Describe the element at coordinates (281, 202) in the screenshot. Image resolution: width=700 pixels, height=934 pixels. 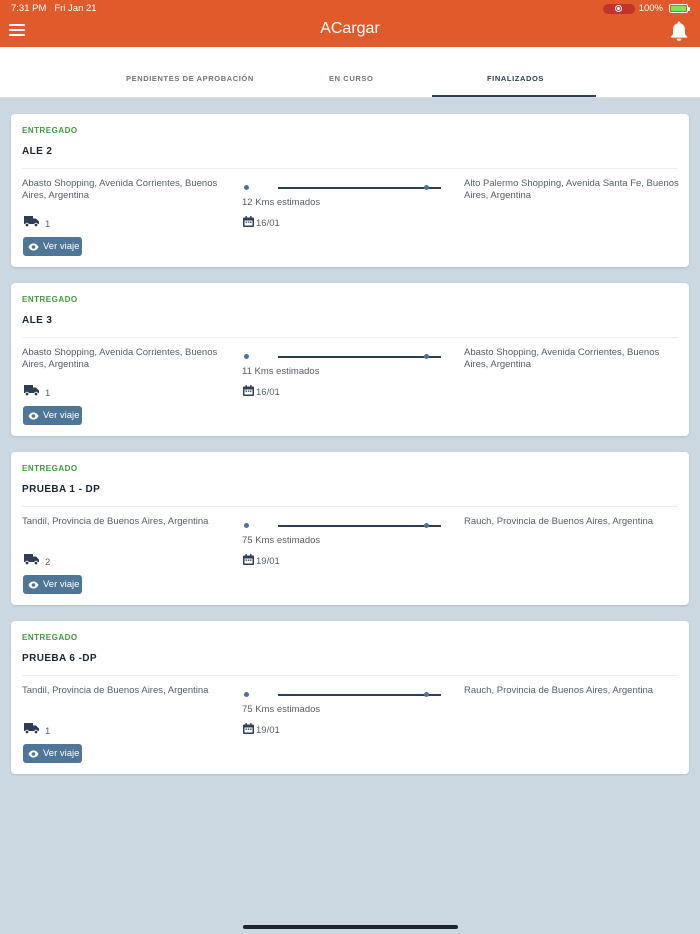
I see `trip-distance: 12 Kms estimados` at that location.